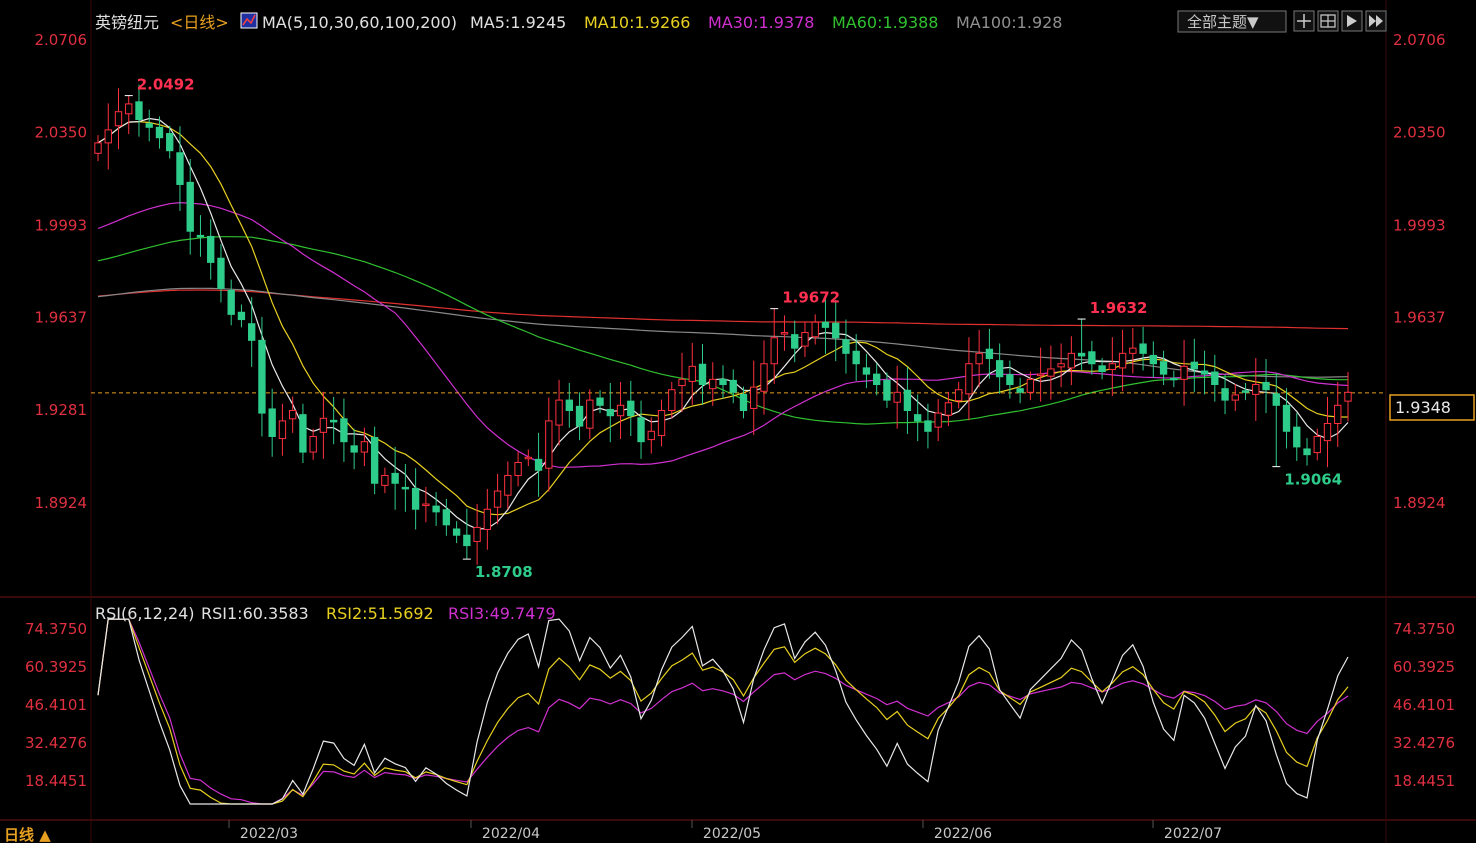  Describe the element at coordinates (249, 20) in the screenshot. I see `indicator-icon` at that location.